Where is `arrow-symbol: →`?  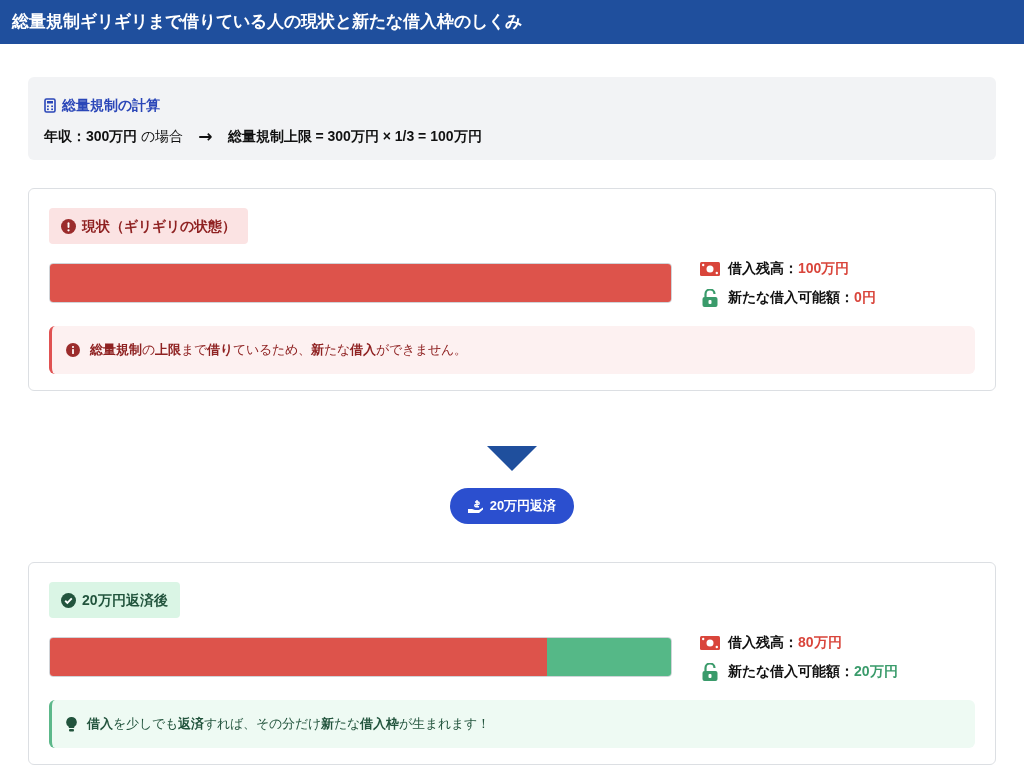 arrow-symbol: → is located at coordinates (205, 136).